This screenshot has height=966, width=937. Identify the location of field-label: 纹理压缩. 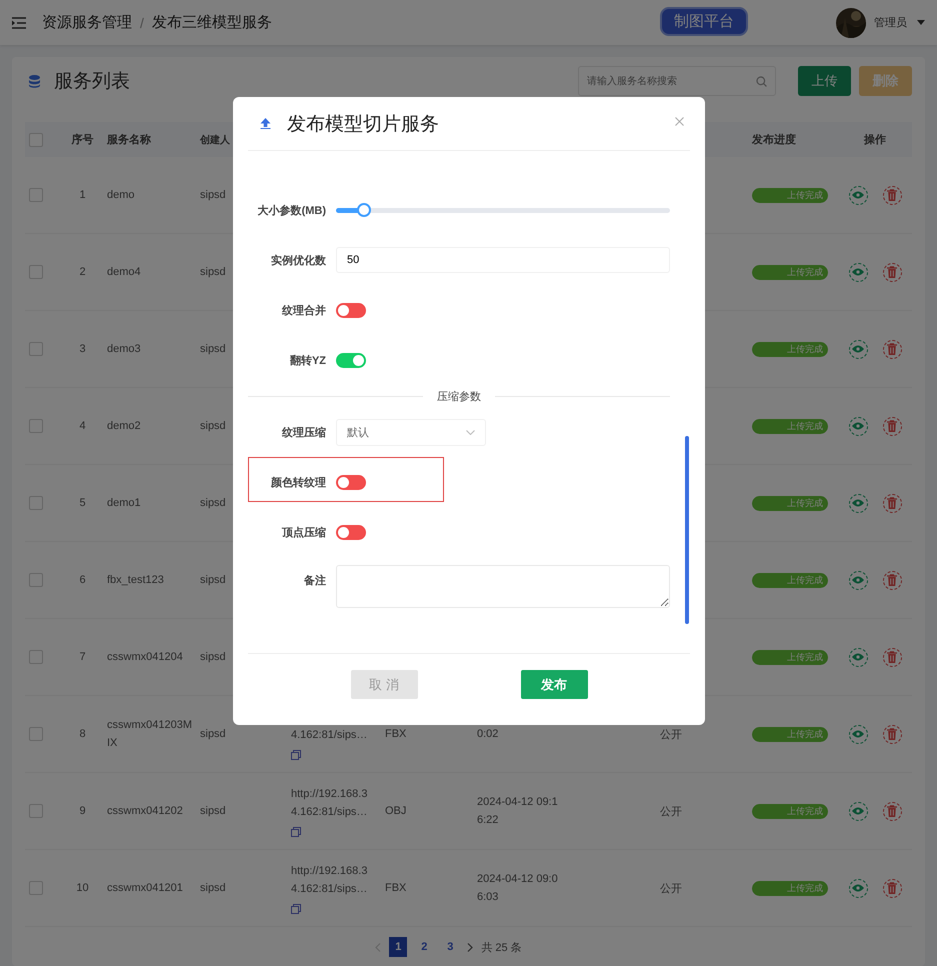
(303, 433).